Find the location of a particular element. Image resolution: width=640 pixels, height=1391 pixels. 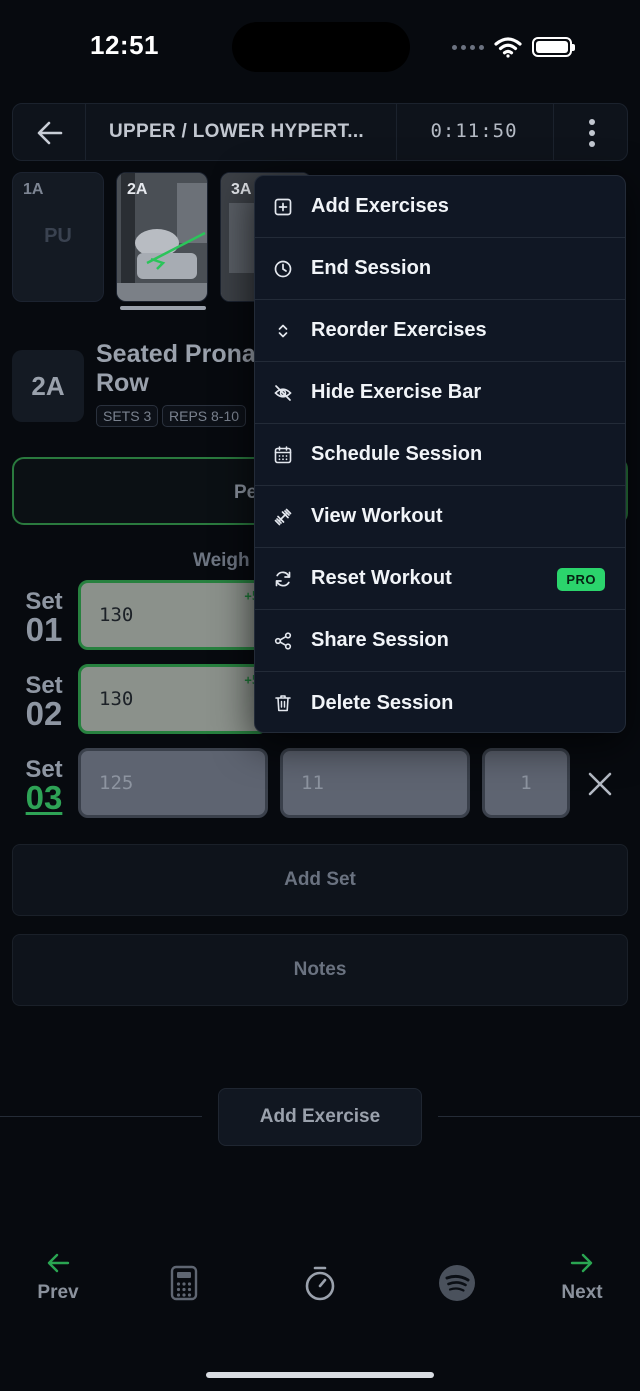

calculator-button is located at coordinates (184, 1285).